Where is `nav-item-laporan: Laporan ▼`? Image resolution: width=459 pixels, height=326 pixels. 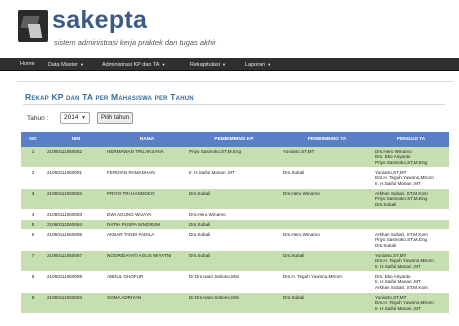 nav-item-laporan: Laporan ▼ is located at coordinates (258, 64).